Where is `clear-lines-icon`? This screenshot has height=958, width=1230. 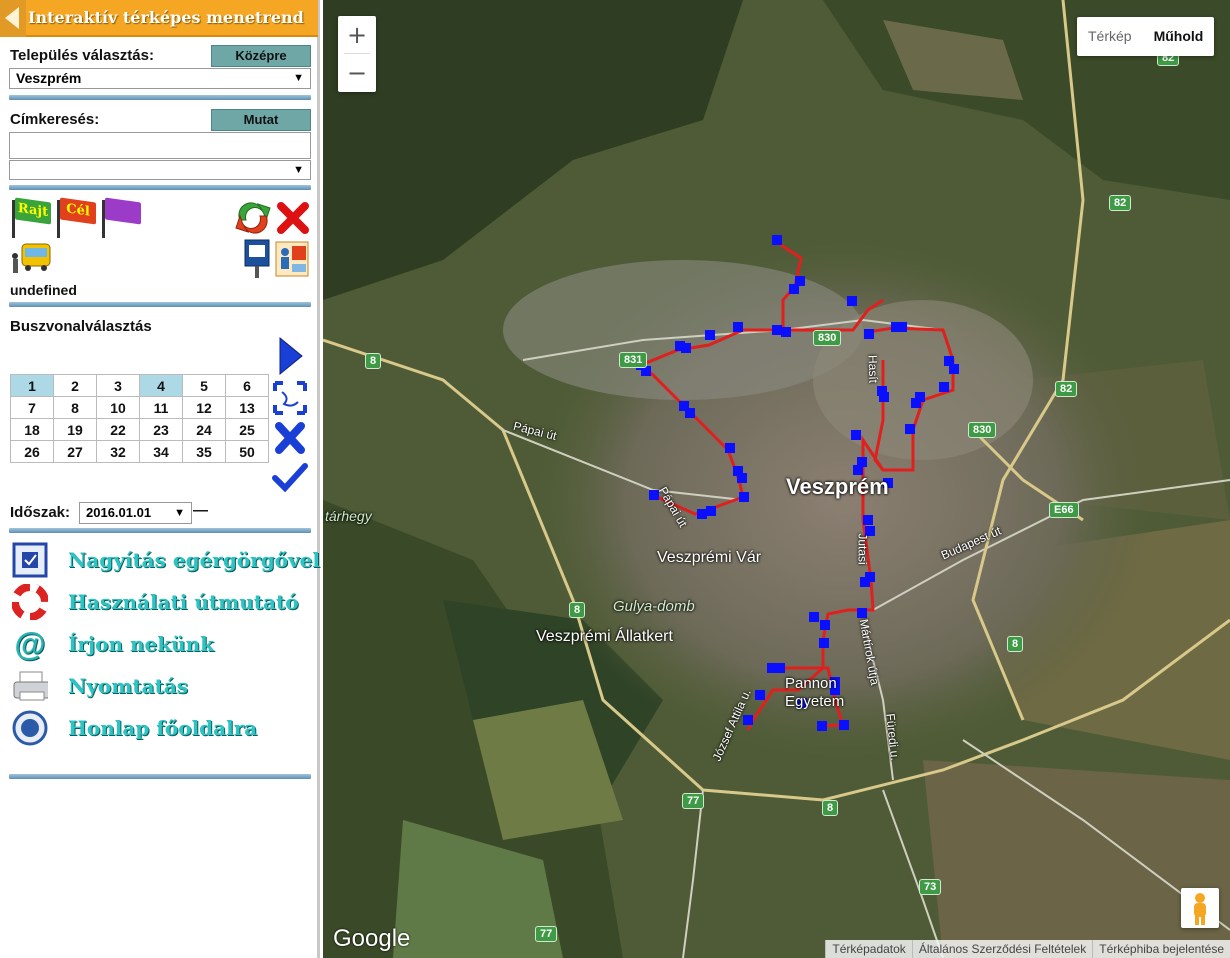 clear-lines-icon is located at coordinates (290, 438).